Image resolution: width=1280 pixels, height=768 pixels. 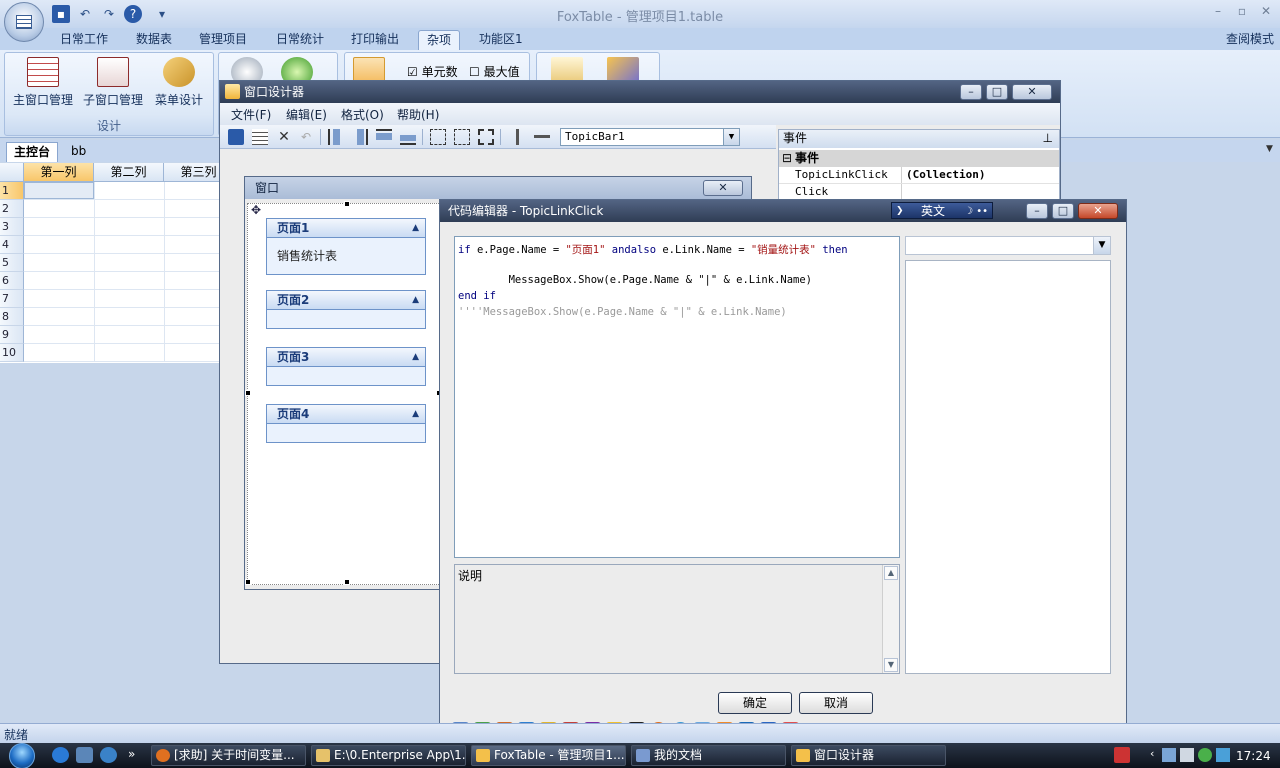 I want to click on same-size-icon, so click(x=486, y=137).